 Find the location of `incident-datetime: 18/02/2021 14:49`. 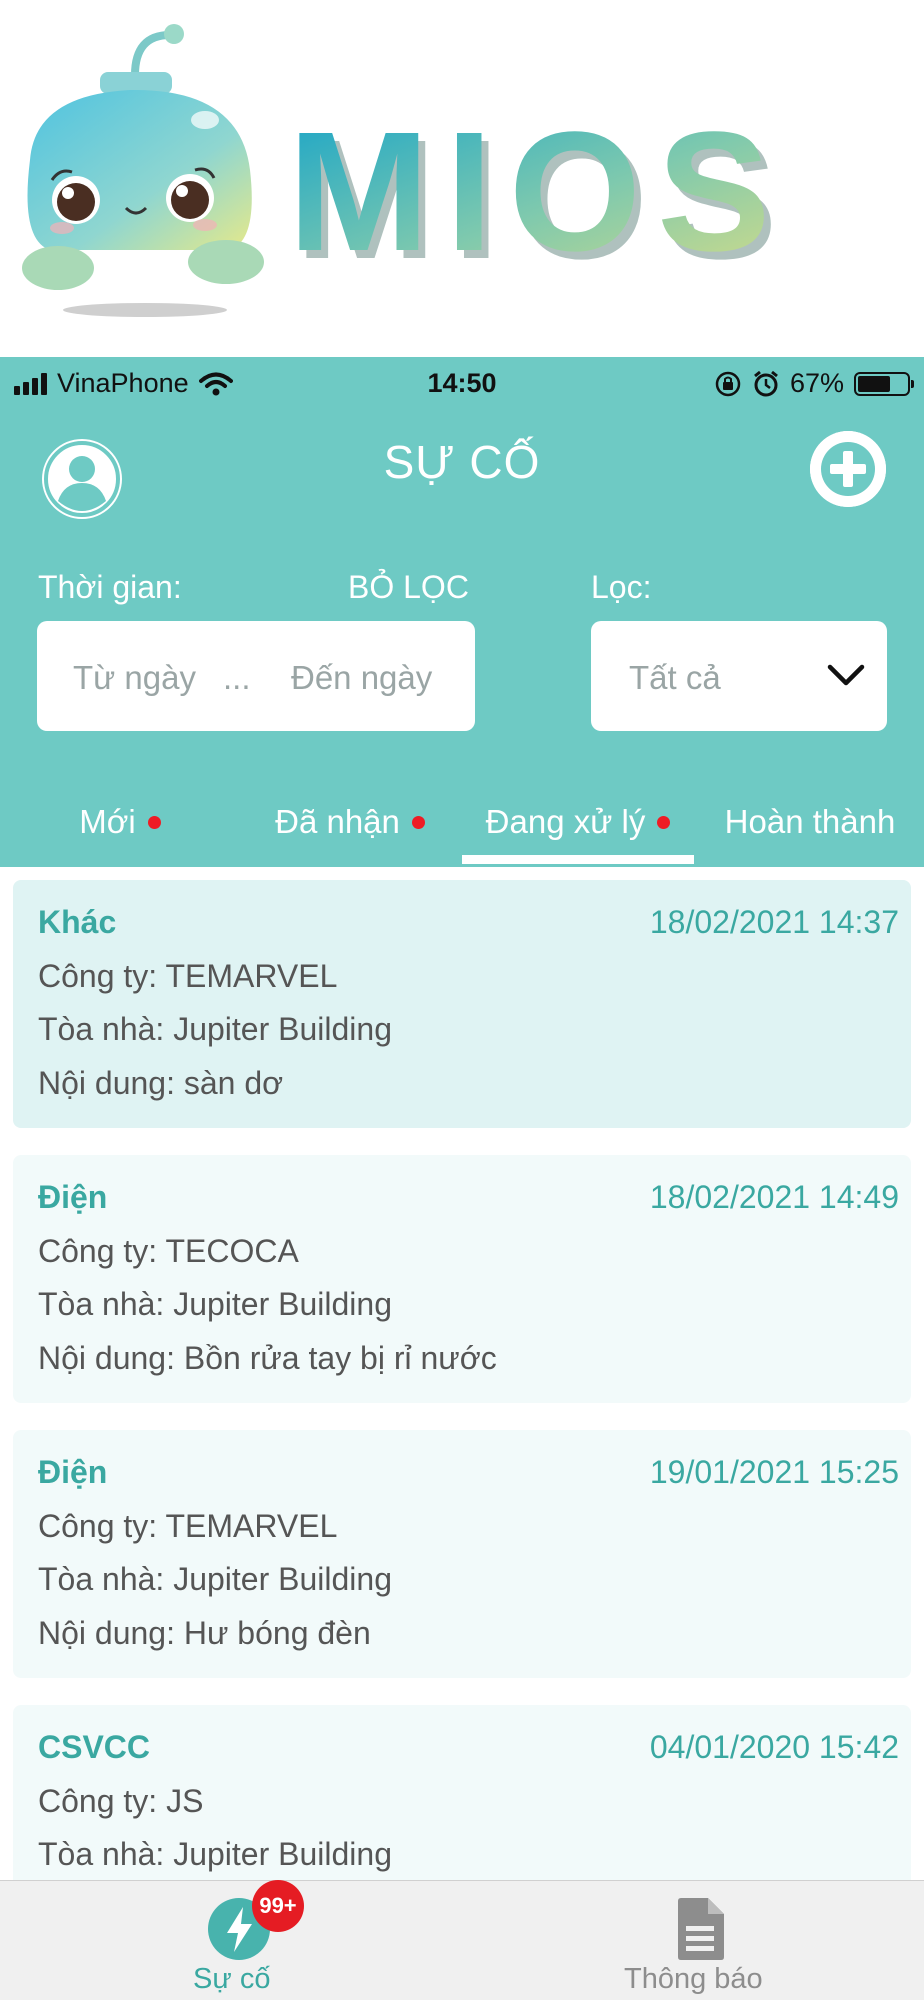

incident-datetime: 18/02/2021 14:49 is located at coordinates (774, 1197).